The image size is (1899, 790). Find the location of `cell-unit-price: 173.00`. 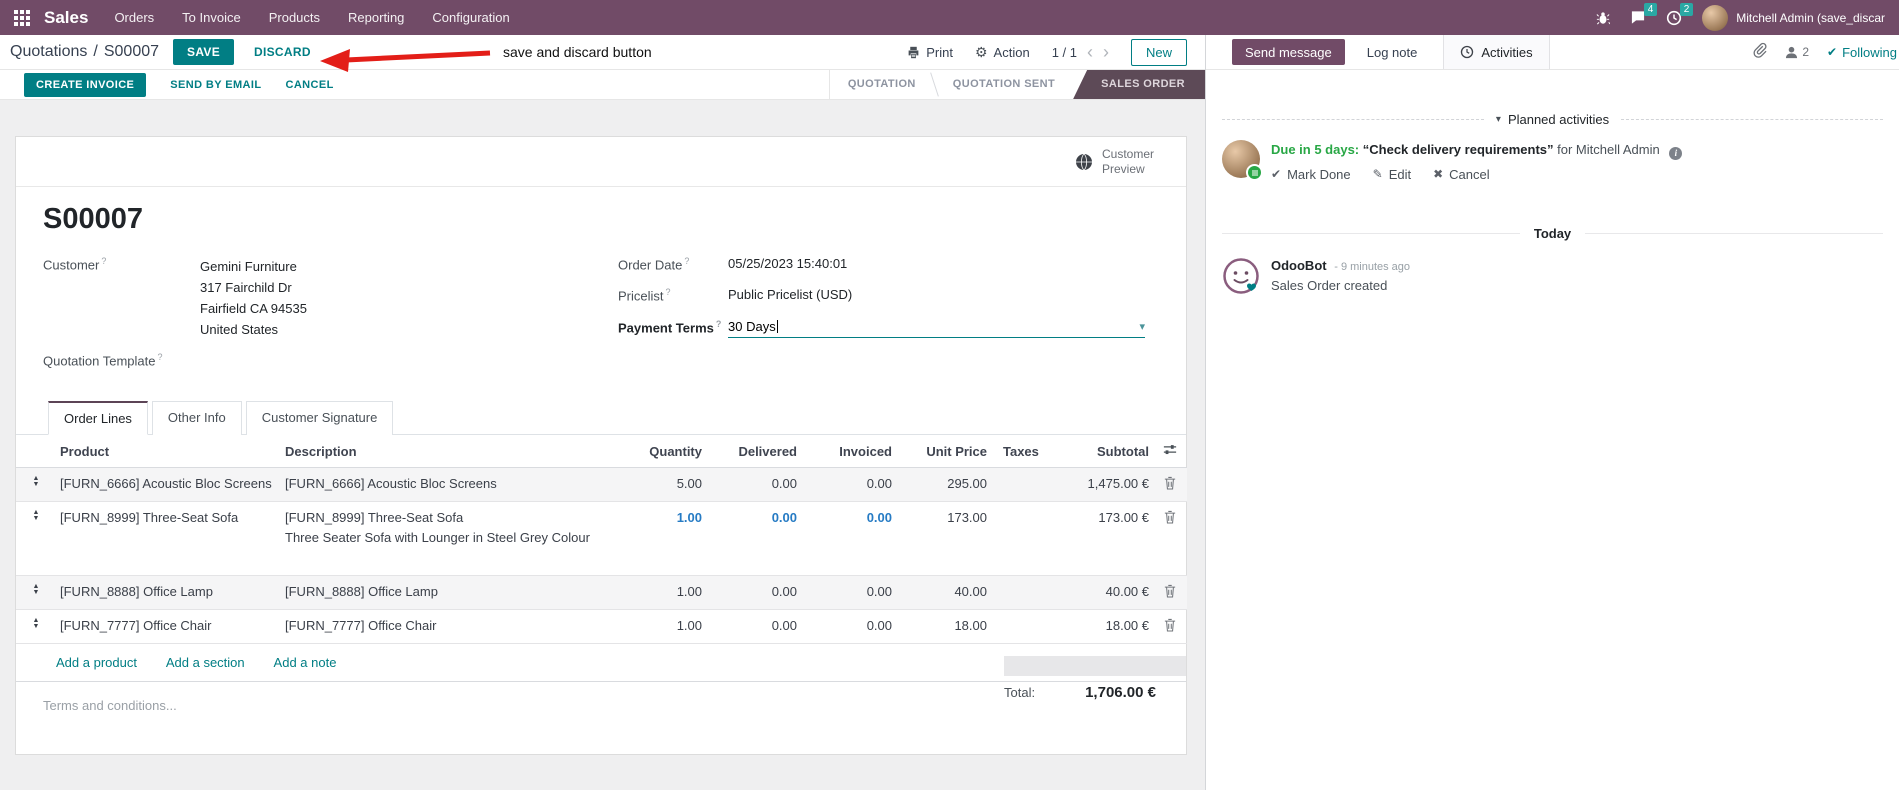

cell-unit-price: 173.00 is located at coordinates (943, 539).